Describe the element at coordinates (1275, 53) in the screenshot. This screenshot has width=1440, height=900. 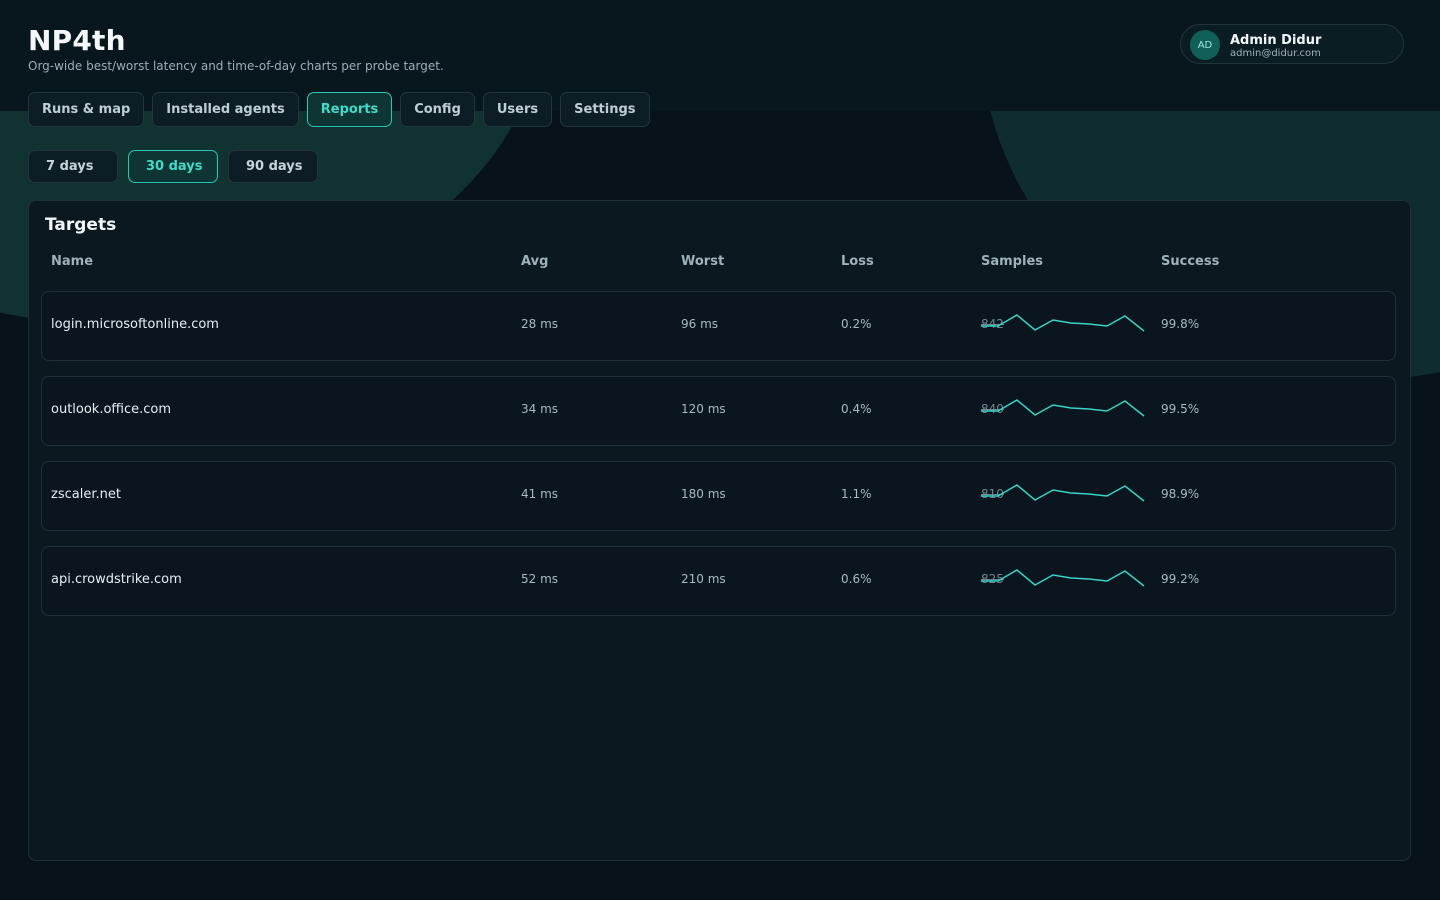
I see `user-email: admin@didur.com` at that location.